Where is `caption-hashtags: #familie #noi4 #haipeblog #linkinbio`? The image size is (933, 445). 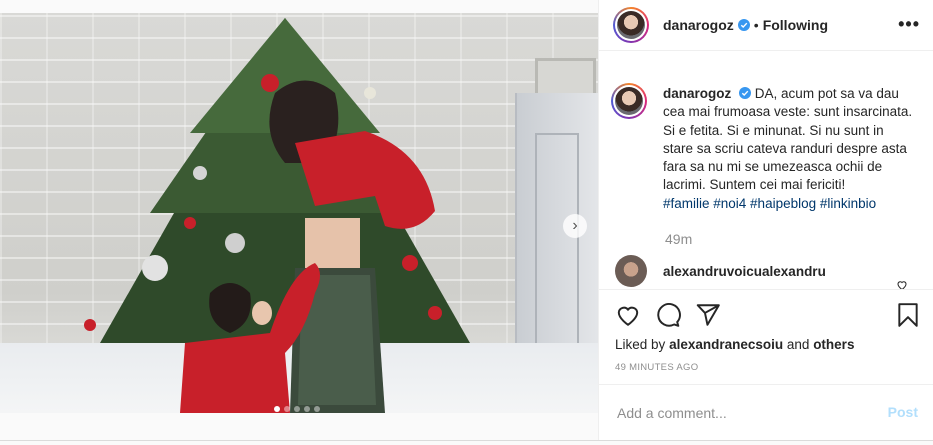 caption-hashtags: #familie #noi4 #haipeblog #linkinbio is located at coordinates (769, 203).